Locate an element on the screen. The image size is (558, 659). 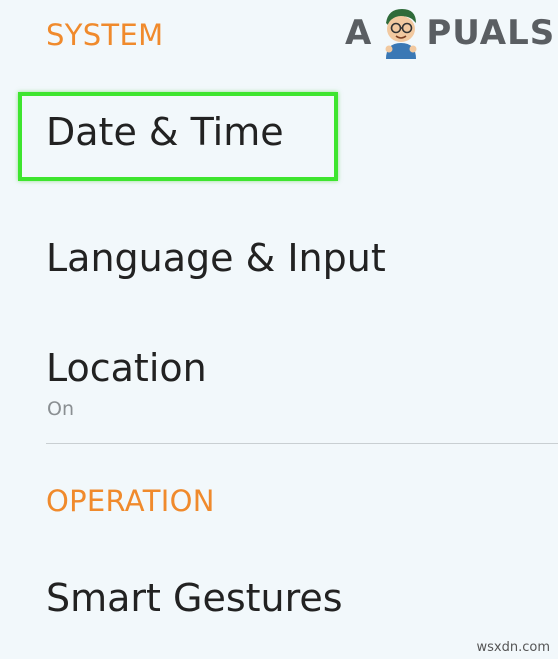
section-header-system: SYSTEM is located at coordinates (105, 35).